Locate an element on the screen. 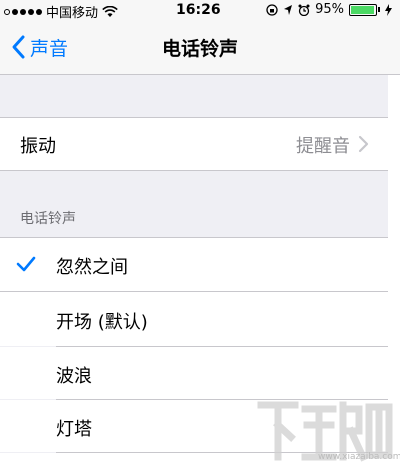  charging-bolt-icon is located at coordinates (388, 9).